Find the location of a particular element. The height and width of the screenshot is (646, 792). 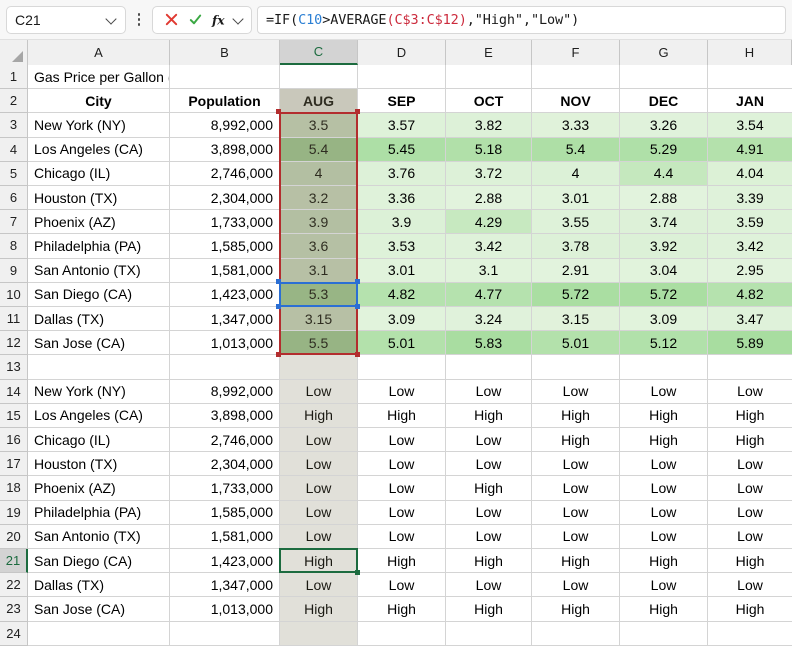

cell-H17: Low is located at coordinates (750, 464).